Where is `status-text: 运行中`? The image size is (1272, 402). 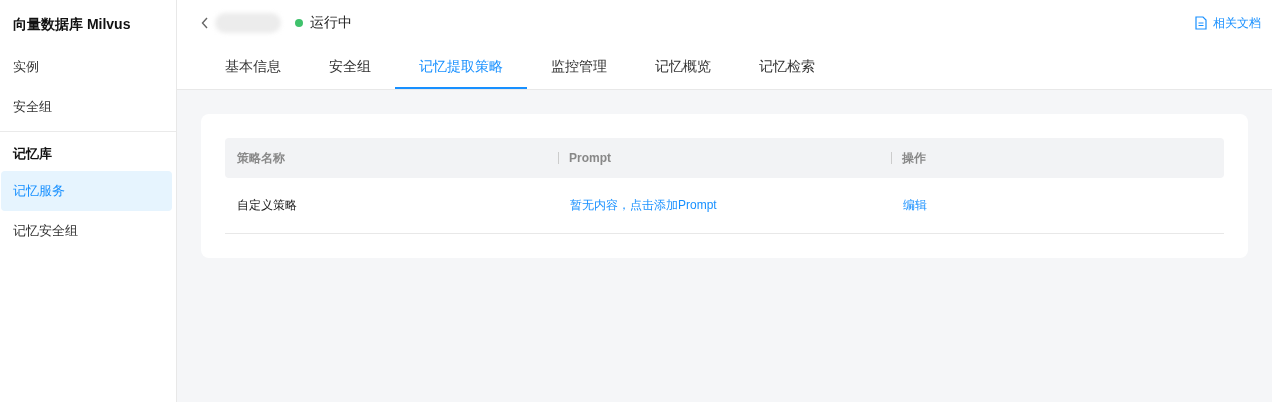 status-text: 运行中 is located at coordinates (331, 23).